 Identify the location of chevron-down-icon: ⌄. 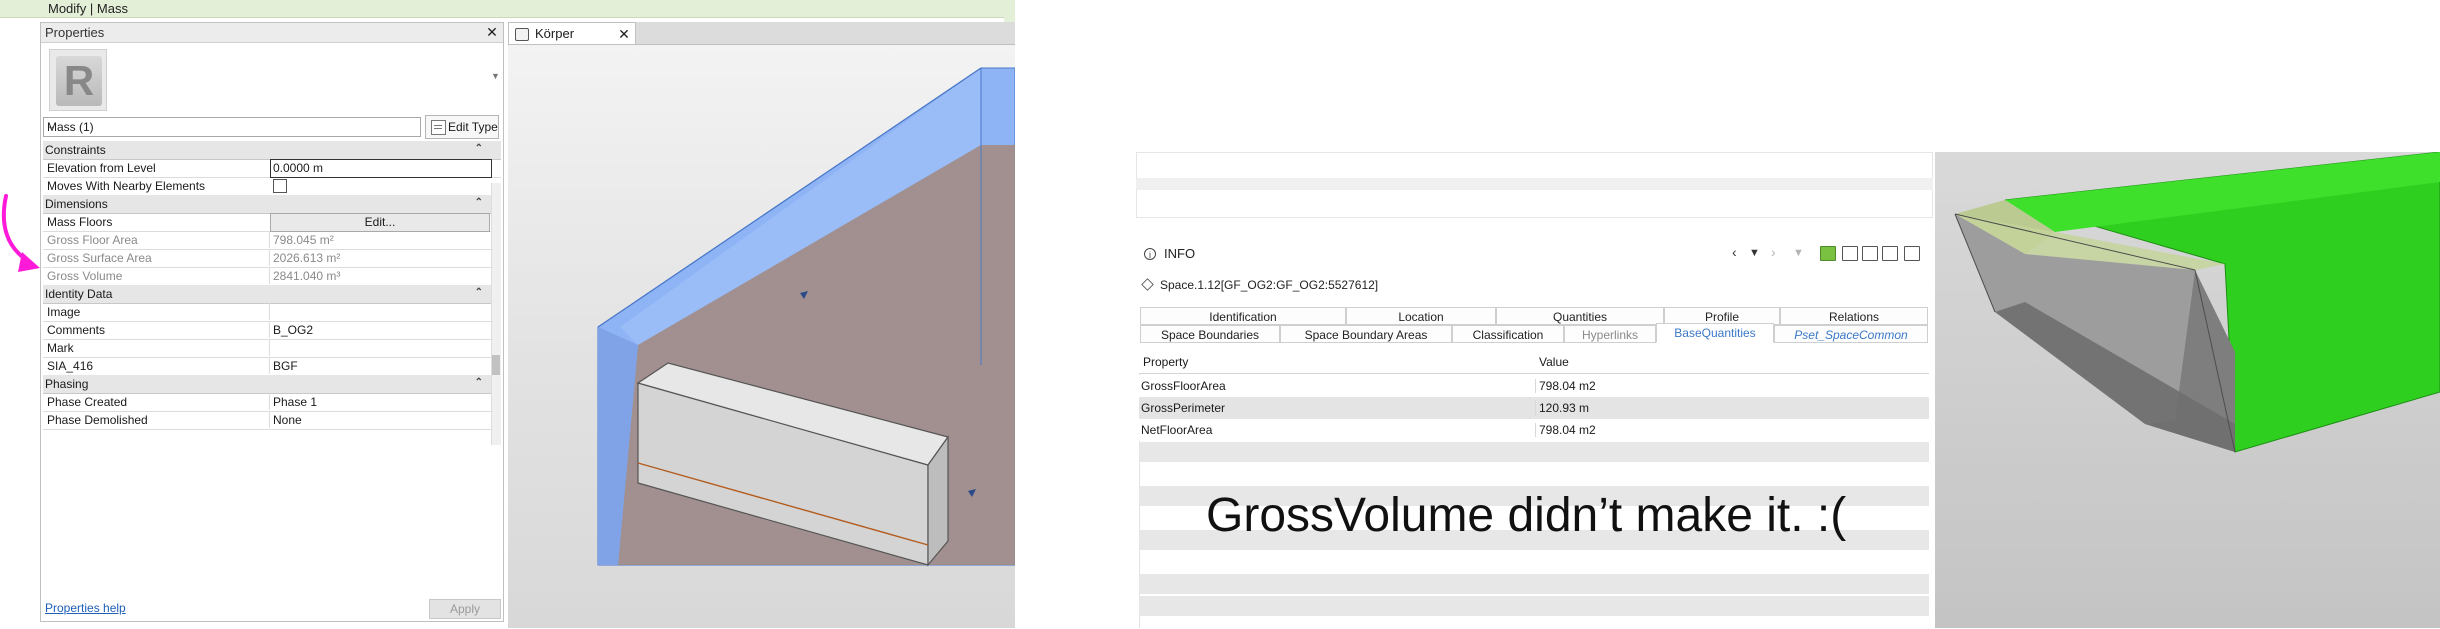
(51, 126).